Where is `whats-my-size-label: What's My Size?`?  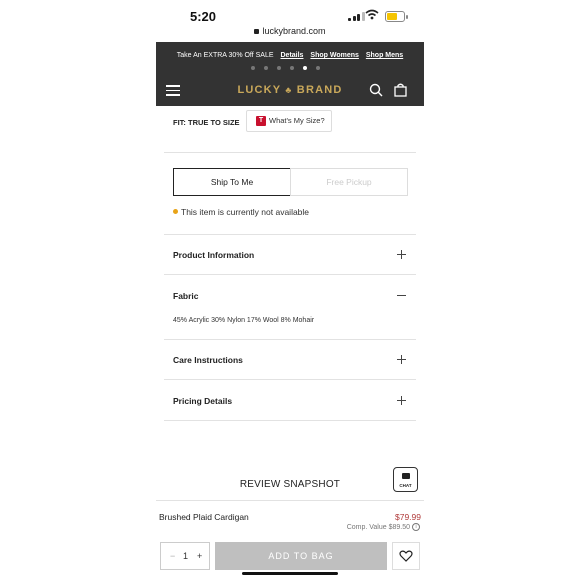 whats-my-size-label: What's My Size? is located at coordinates (297, 120).